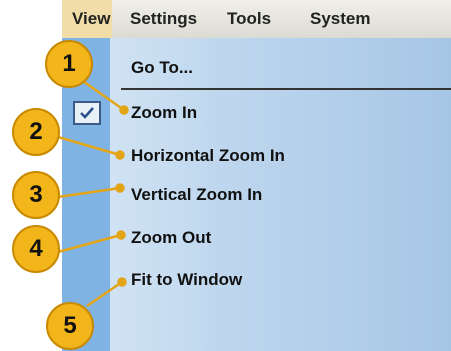 This screenshot has height=351, width=451. I want to click on callout-3: 3, so click(36, 195).